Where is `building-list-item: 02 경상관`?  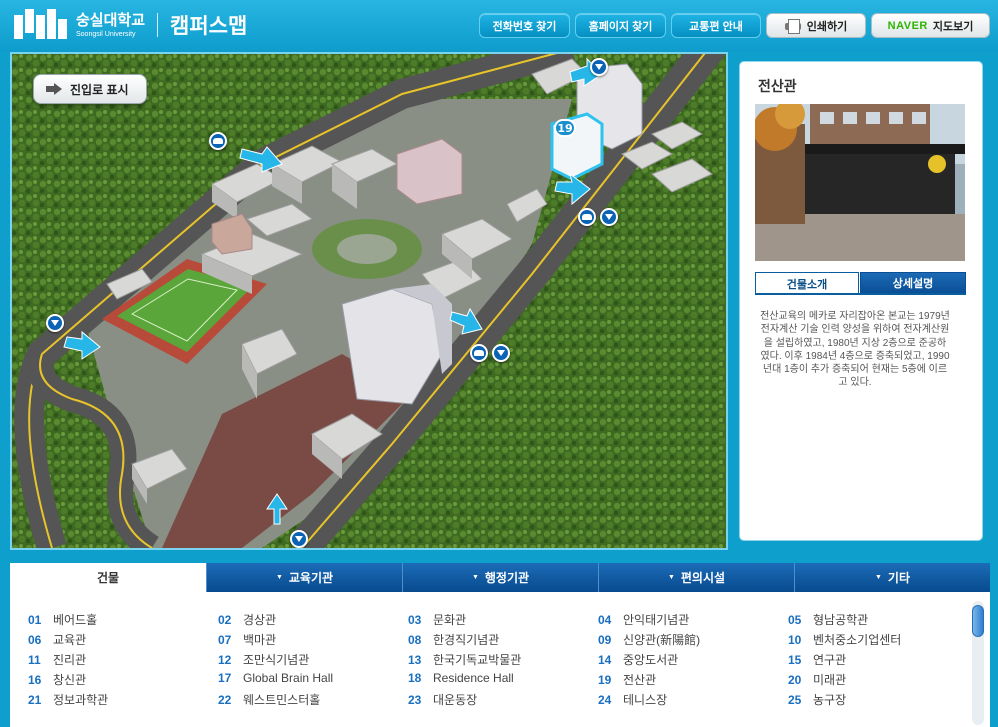 building-list-item: 02 경상관 is located at coordinates (247, 619).